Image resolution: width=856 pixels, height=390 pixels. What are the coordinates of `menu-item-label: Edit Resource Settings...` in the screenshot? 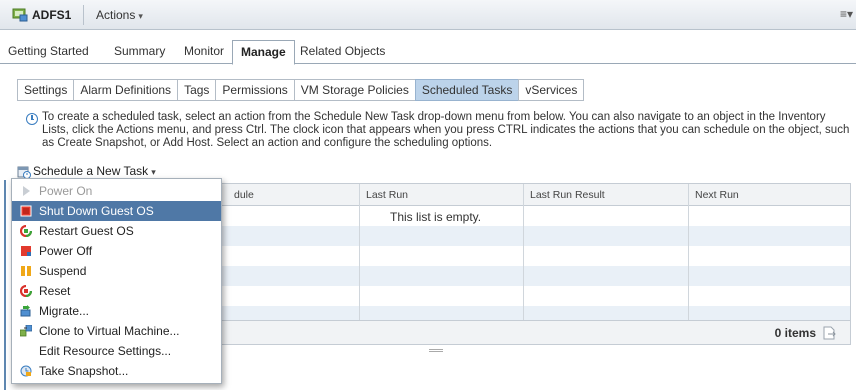 It's located at (105, 351).